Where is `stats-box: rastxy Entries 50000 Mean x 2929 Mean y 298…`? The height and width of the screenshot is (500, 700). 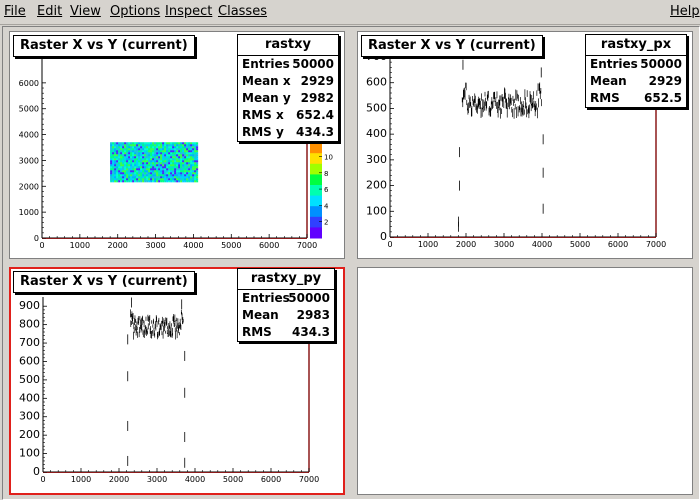 stats-box: rastxy Entries 50000 Mean x 2929 Mean y 298… is located at coordinates (288, 88).